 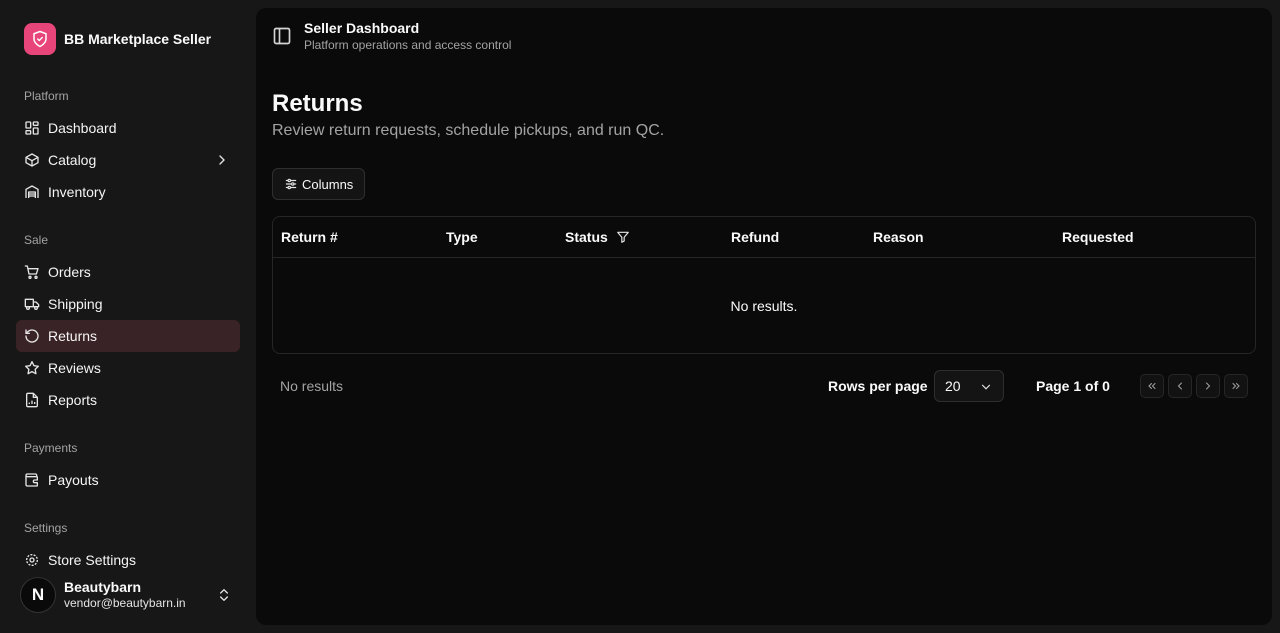 I want to click on column-header-requested: Requested, so click(x=1098, y=237).